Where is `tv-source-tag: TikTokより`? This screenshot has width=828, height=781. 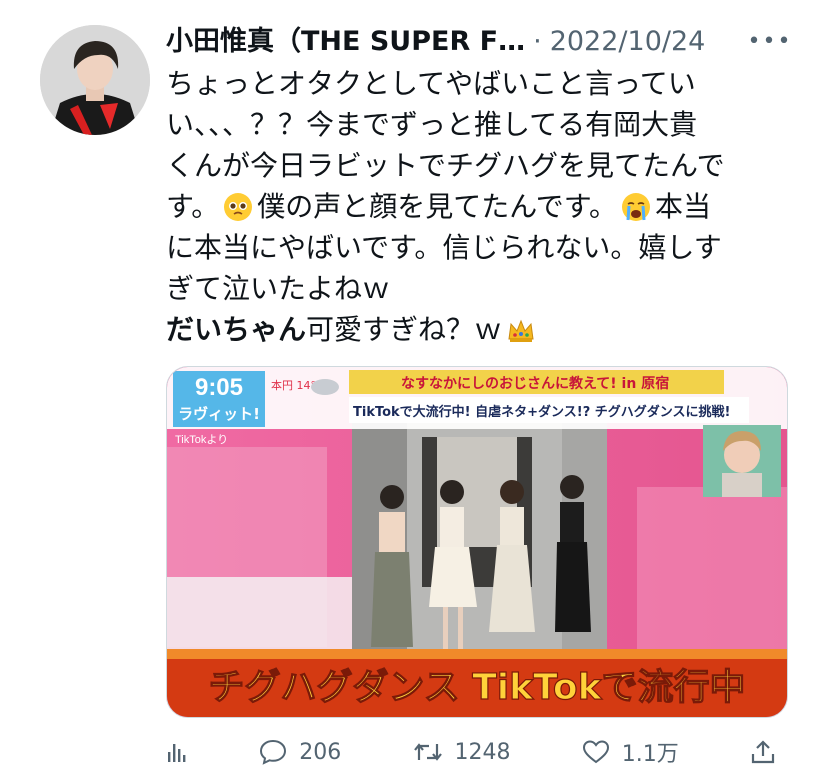 tv-source-tag: TikTokより is located at coordinates (201, 439).